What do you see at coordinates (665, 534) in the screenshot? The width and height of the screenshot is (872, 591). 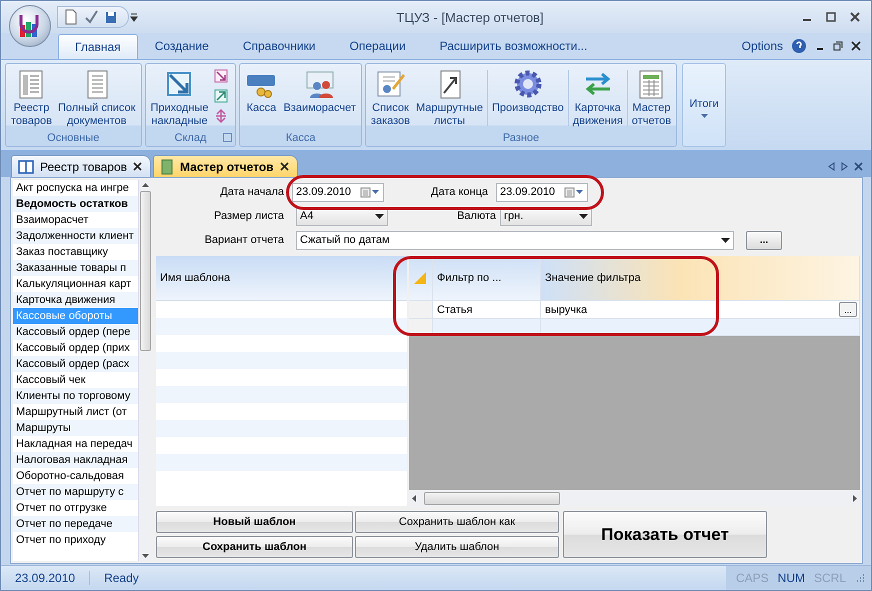 I see `show-report-button: Показать отчет` at bounding box center [665, 534].